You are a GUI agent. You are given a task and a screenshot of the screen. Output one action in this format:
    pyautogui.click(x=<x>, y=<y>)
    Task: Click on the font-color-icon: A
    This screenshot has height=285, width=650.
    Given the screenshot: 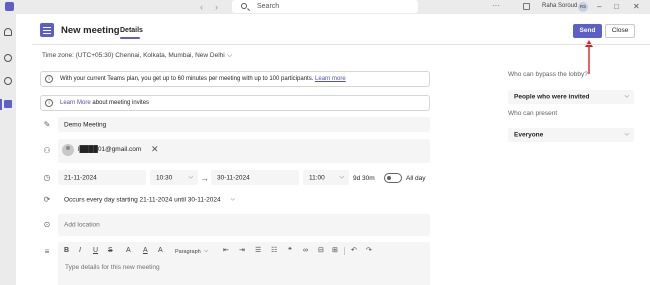 What is the action you would take?
    pyautogui.click(x=145, y=251)
    